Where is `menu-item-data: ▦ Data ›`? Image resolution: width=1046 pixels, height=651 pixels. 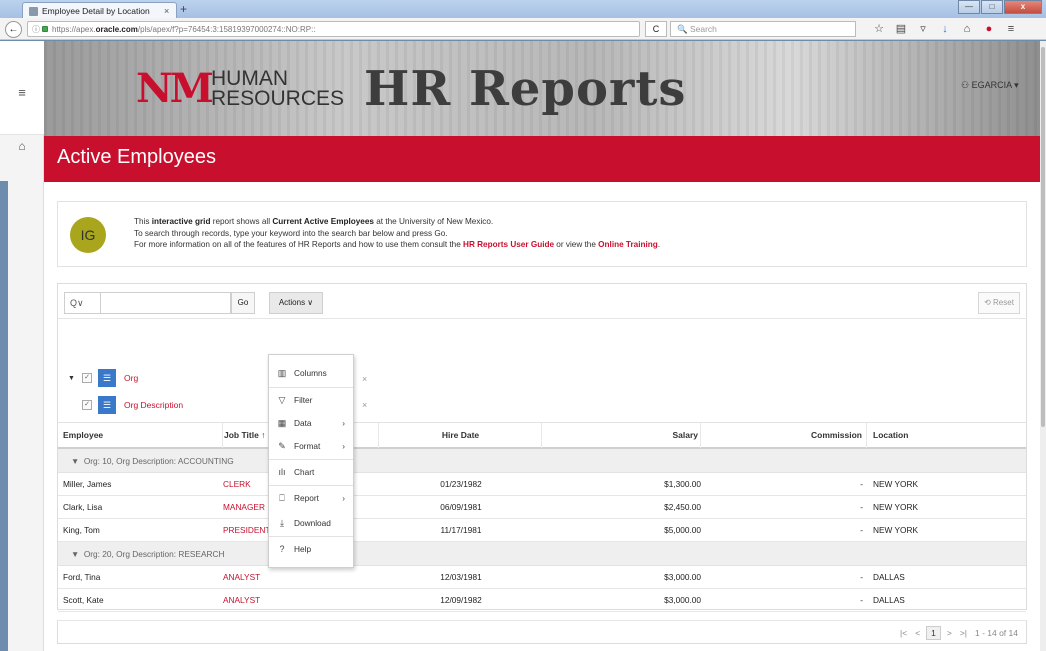 menu-item-data: ▦ Data › is located at coordinates (311, 423).